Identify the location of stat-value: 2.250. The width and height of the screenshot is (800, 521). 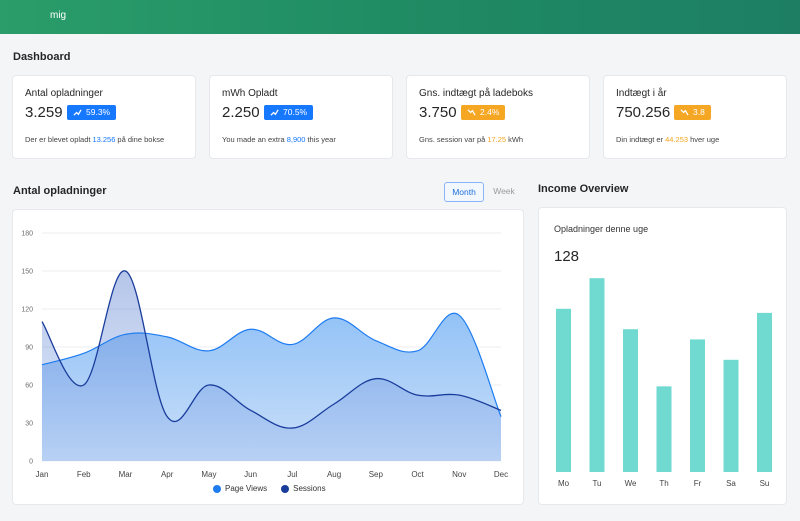
(241, 112).